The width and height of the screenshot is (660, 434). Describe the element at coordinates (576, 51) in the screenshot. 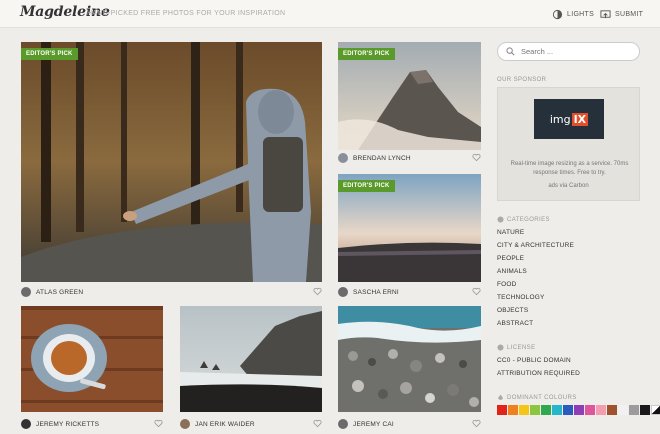

I see `search-input` at that location.